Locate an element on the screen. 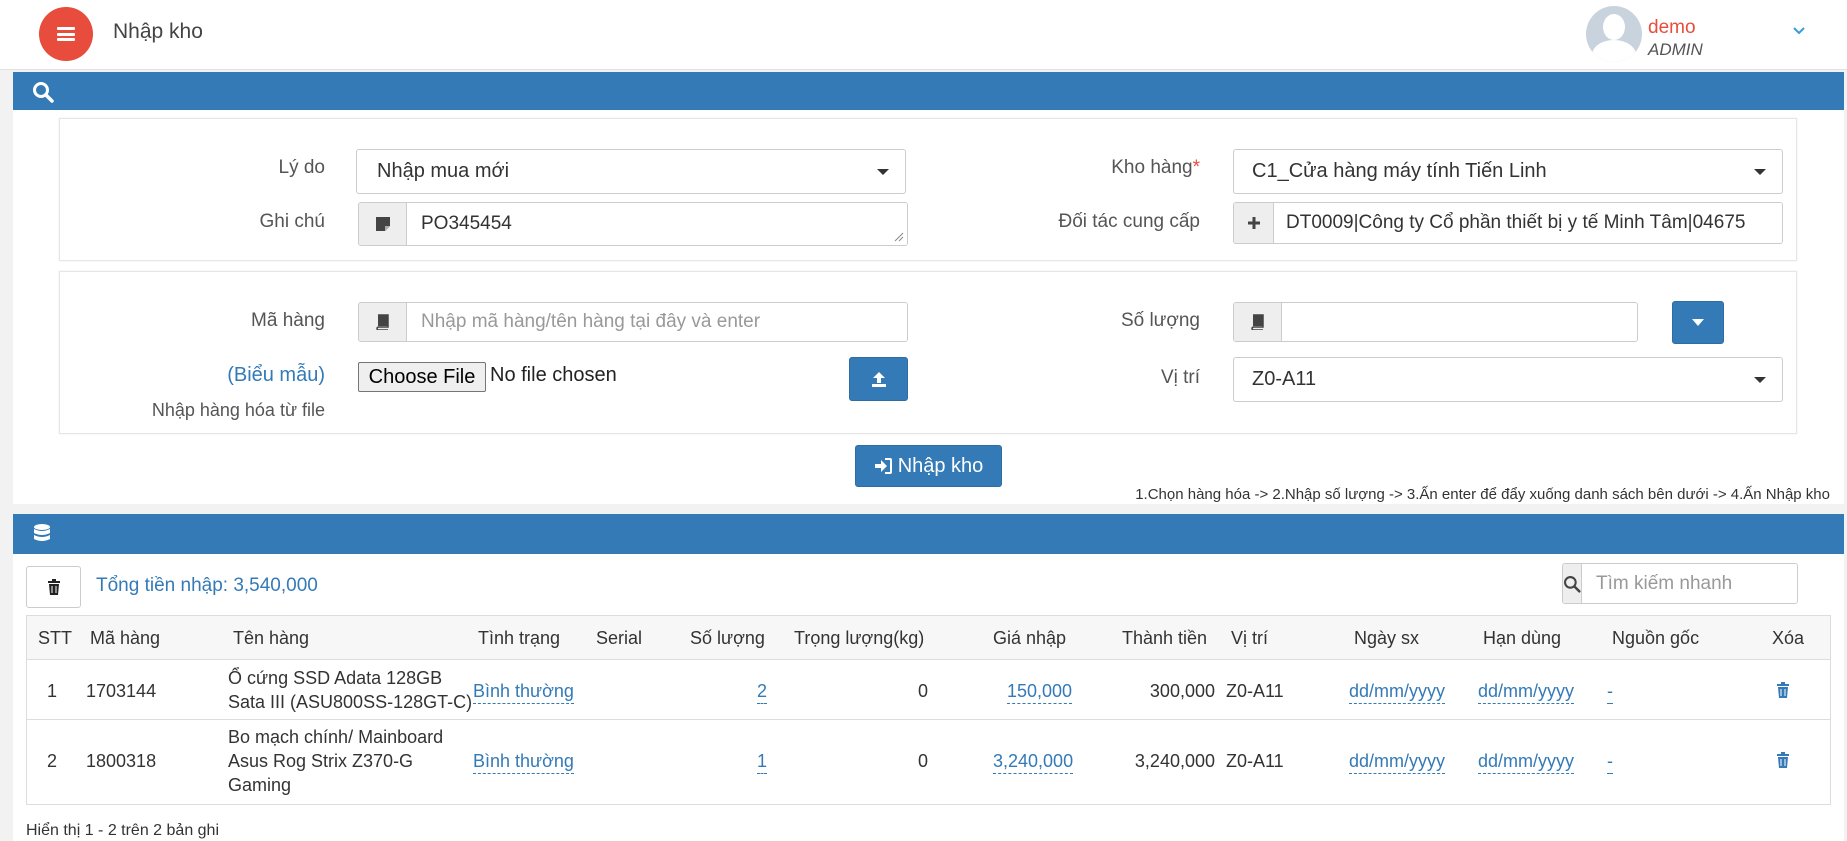 Image resolution: width=1847 pixels, height=841 pixels. row1-name-line1: Ổ cứng SSD Adata 128GB is located at coordinates (335, 678).